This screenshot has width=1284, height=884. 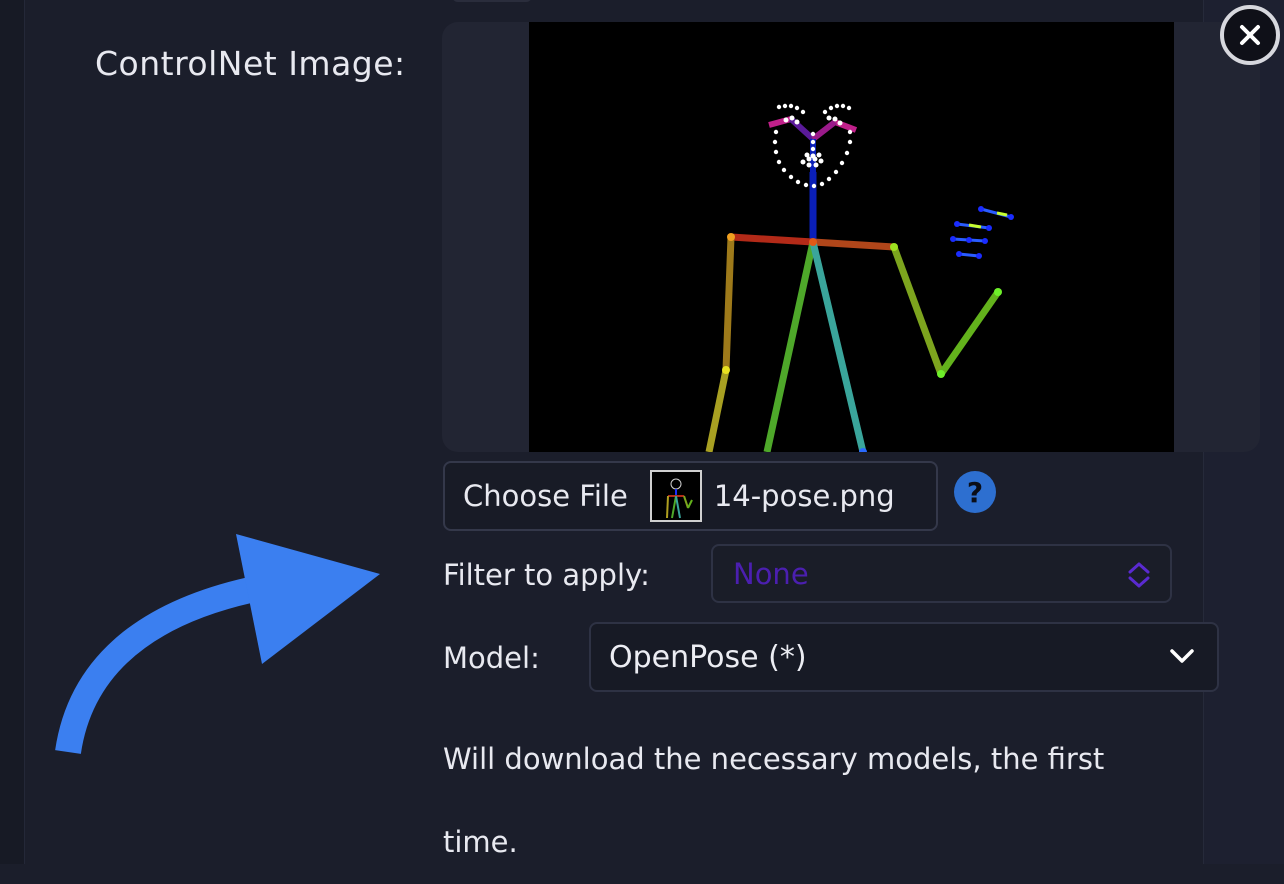 What do you see at coordinates (12, 432) in the screenshot?
I see `left-panel-edge` at bounding box center [12, 432].